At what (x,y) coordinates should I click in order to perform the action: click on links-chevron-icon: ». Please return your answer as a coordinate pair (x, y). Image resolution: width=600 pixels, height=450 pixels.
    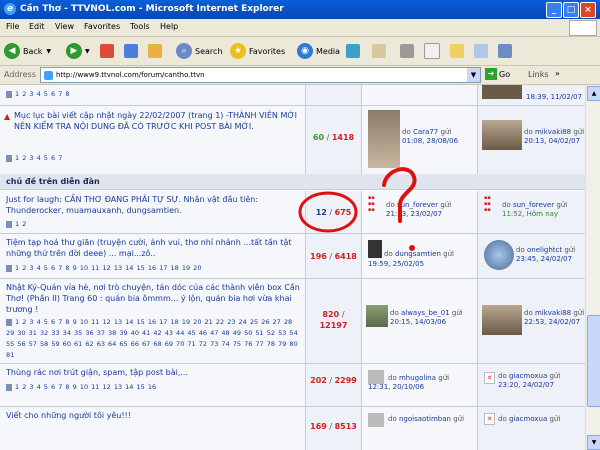
    Looking at the image, I should click on (557, 73).